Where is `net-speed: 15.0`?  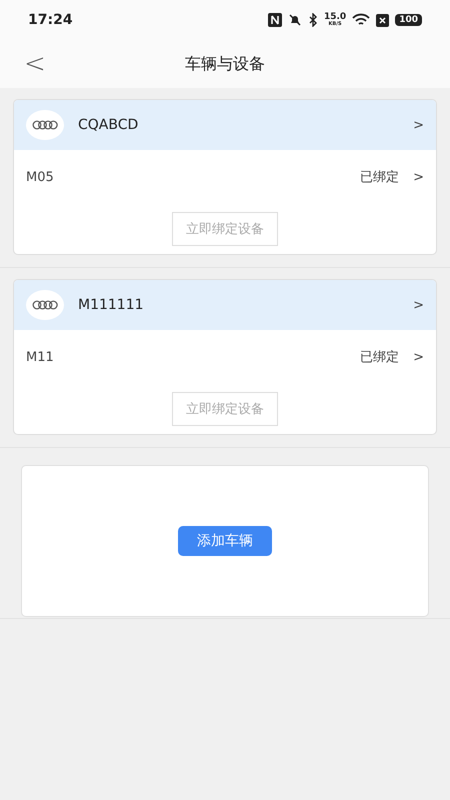 net-speed: 15.0 is located at coordinates (335, 17).